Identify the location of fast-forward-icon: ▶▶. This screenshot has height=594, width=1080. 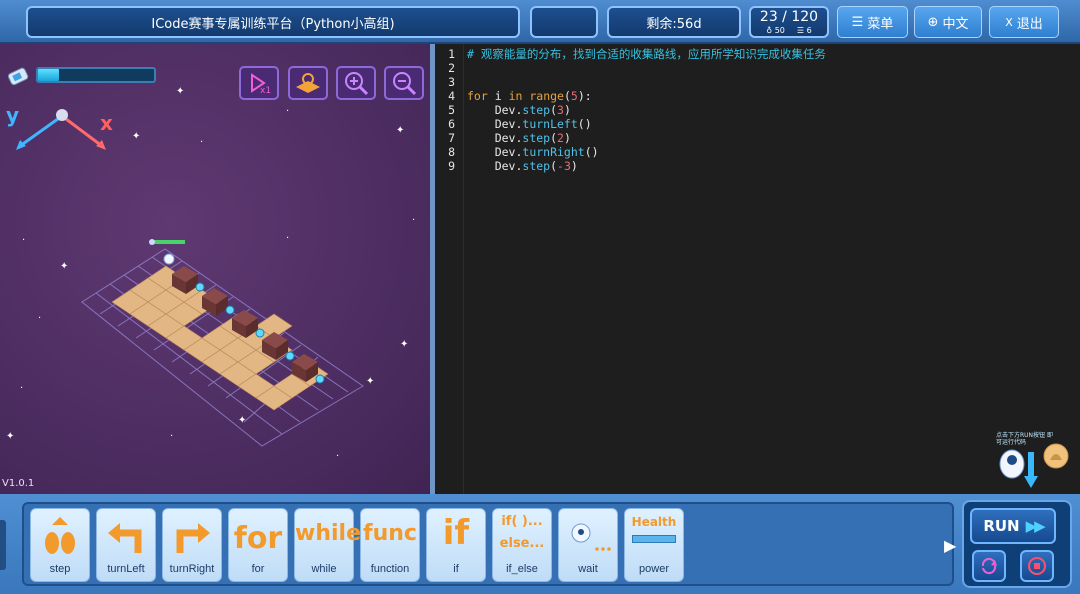
(1035, 526).